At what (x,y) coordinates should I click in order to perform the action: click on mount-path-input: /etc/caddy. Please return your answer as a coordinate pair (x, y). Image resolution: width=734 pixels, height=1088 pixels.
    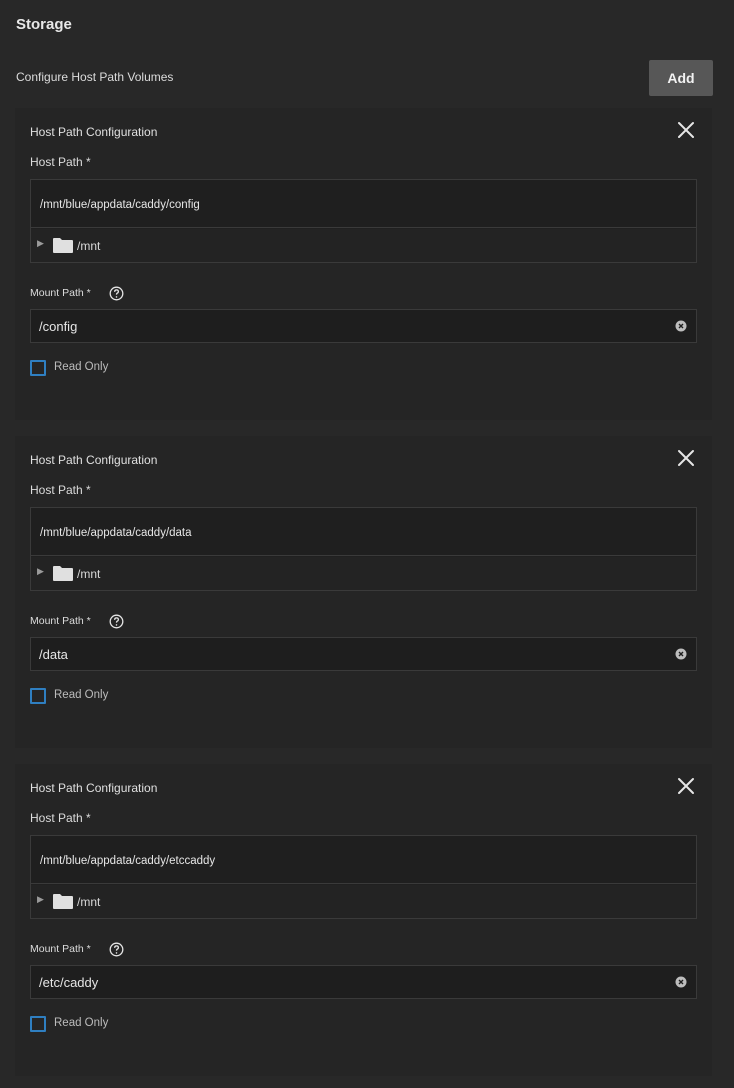
    Looking at the image, I should click on (363, 982).